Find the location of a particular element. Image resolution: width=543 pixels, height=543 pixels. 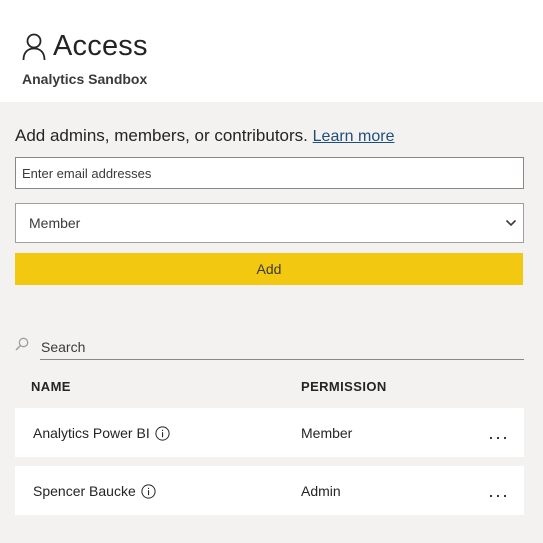

role-dropdown-value: Member is located at coordinates (55, 223).